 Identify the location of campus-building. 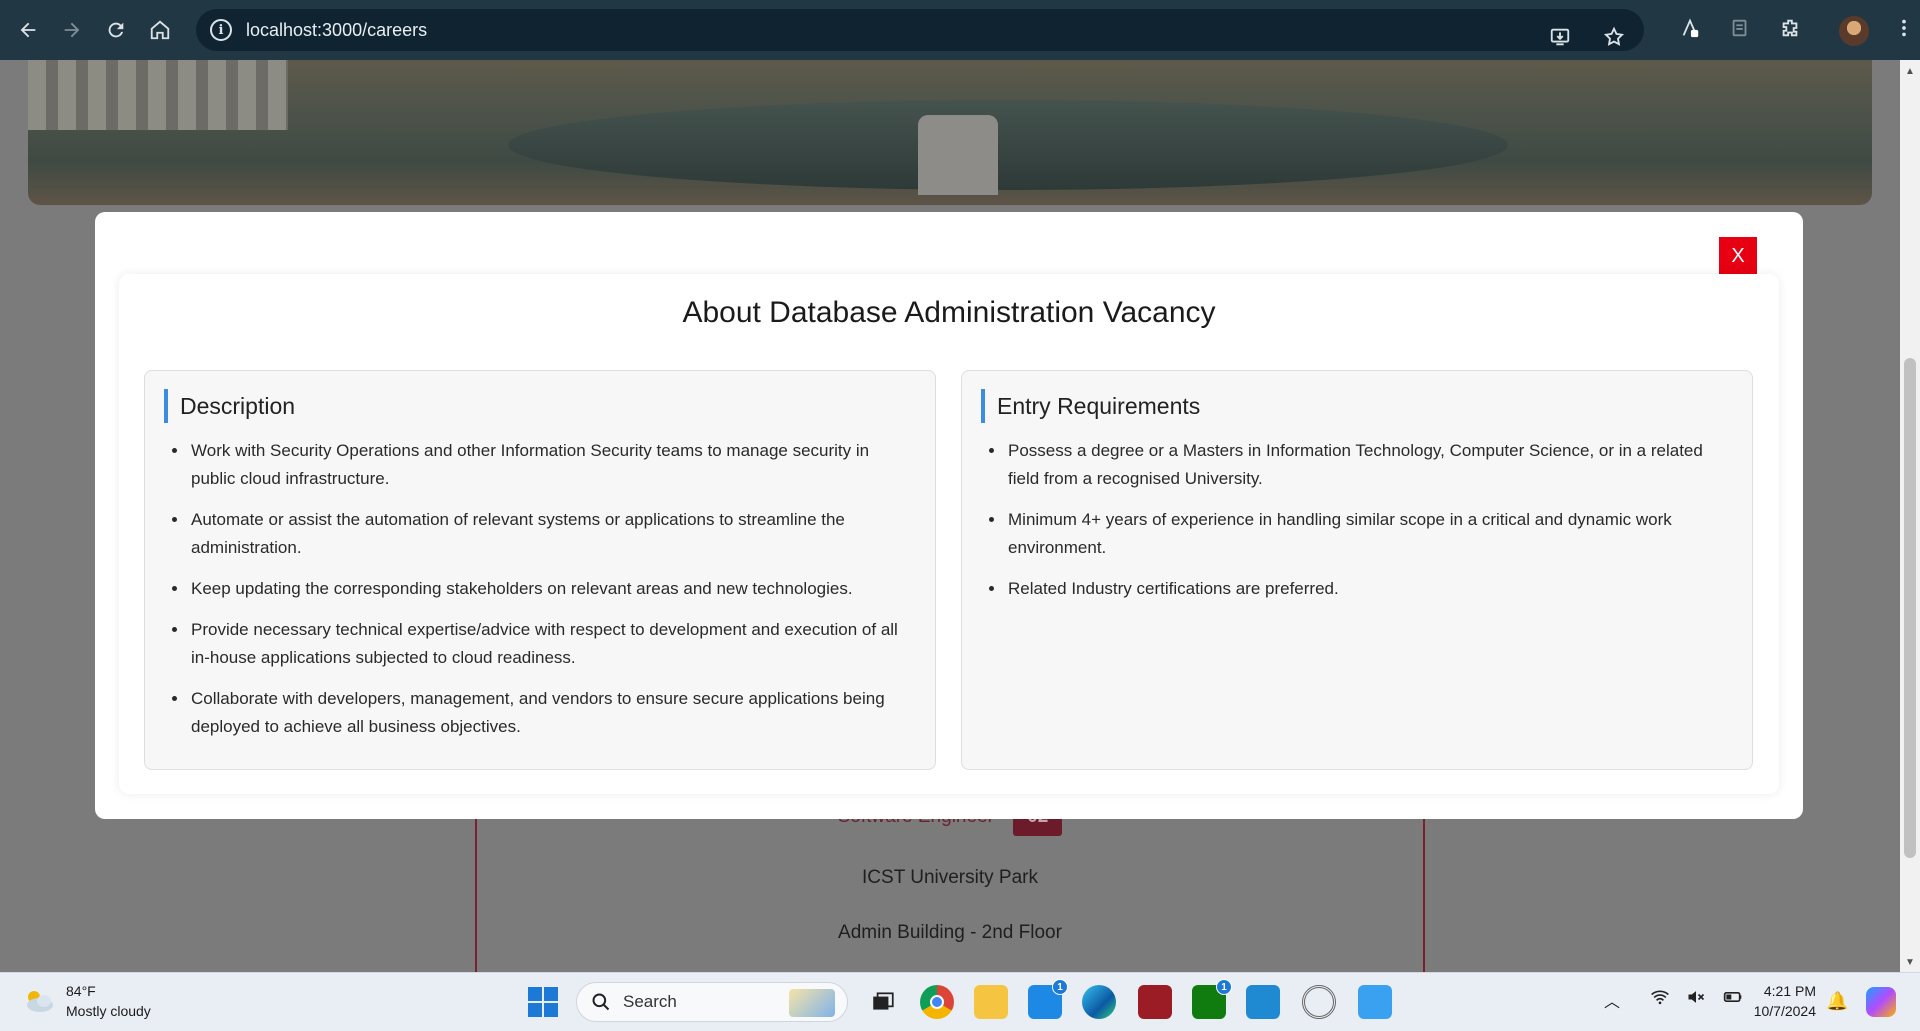
(158, 95).